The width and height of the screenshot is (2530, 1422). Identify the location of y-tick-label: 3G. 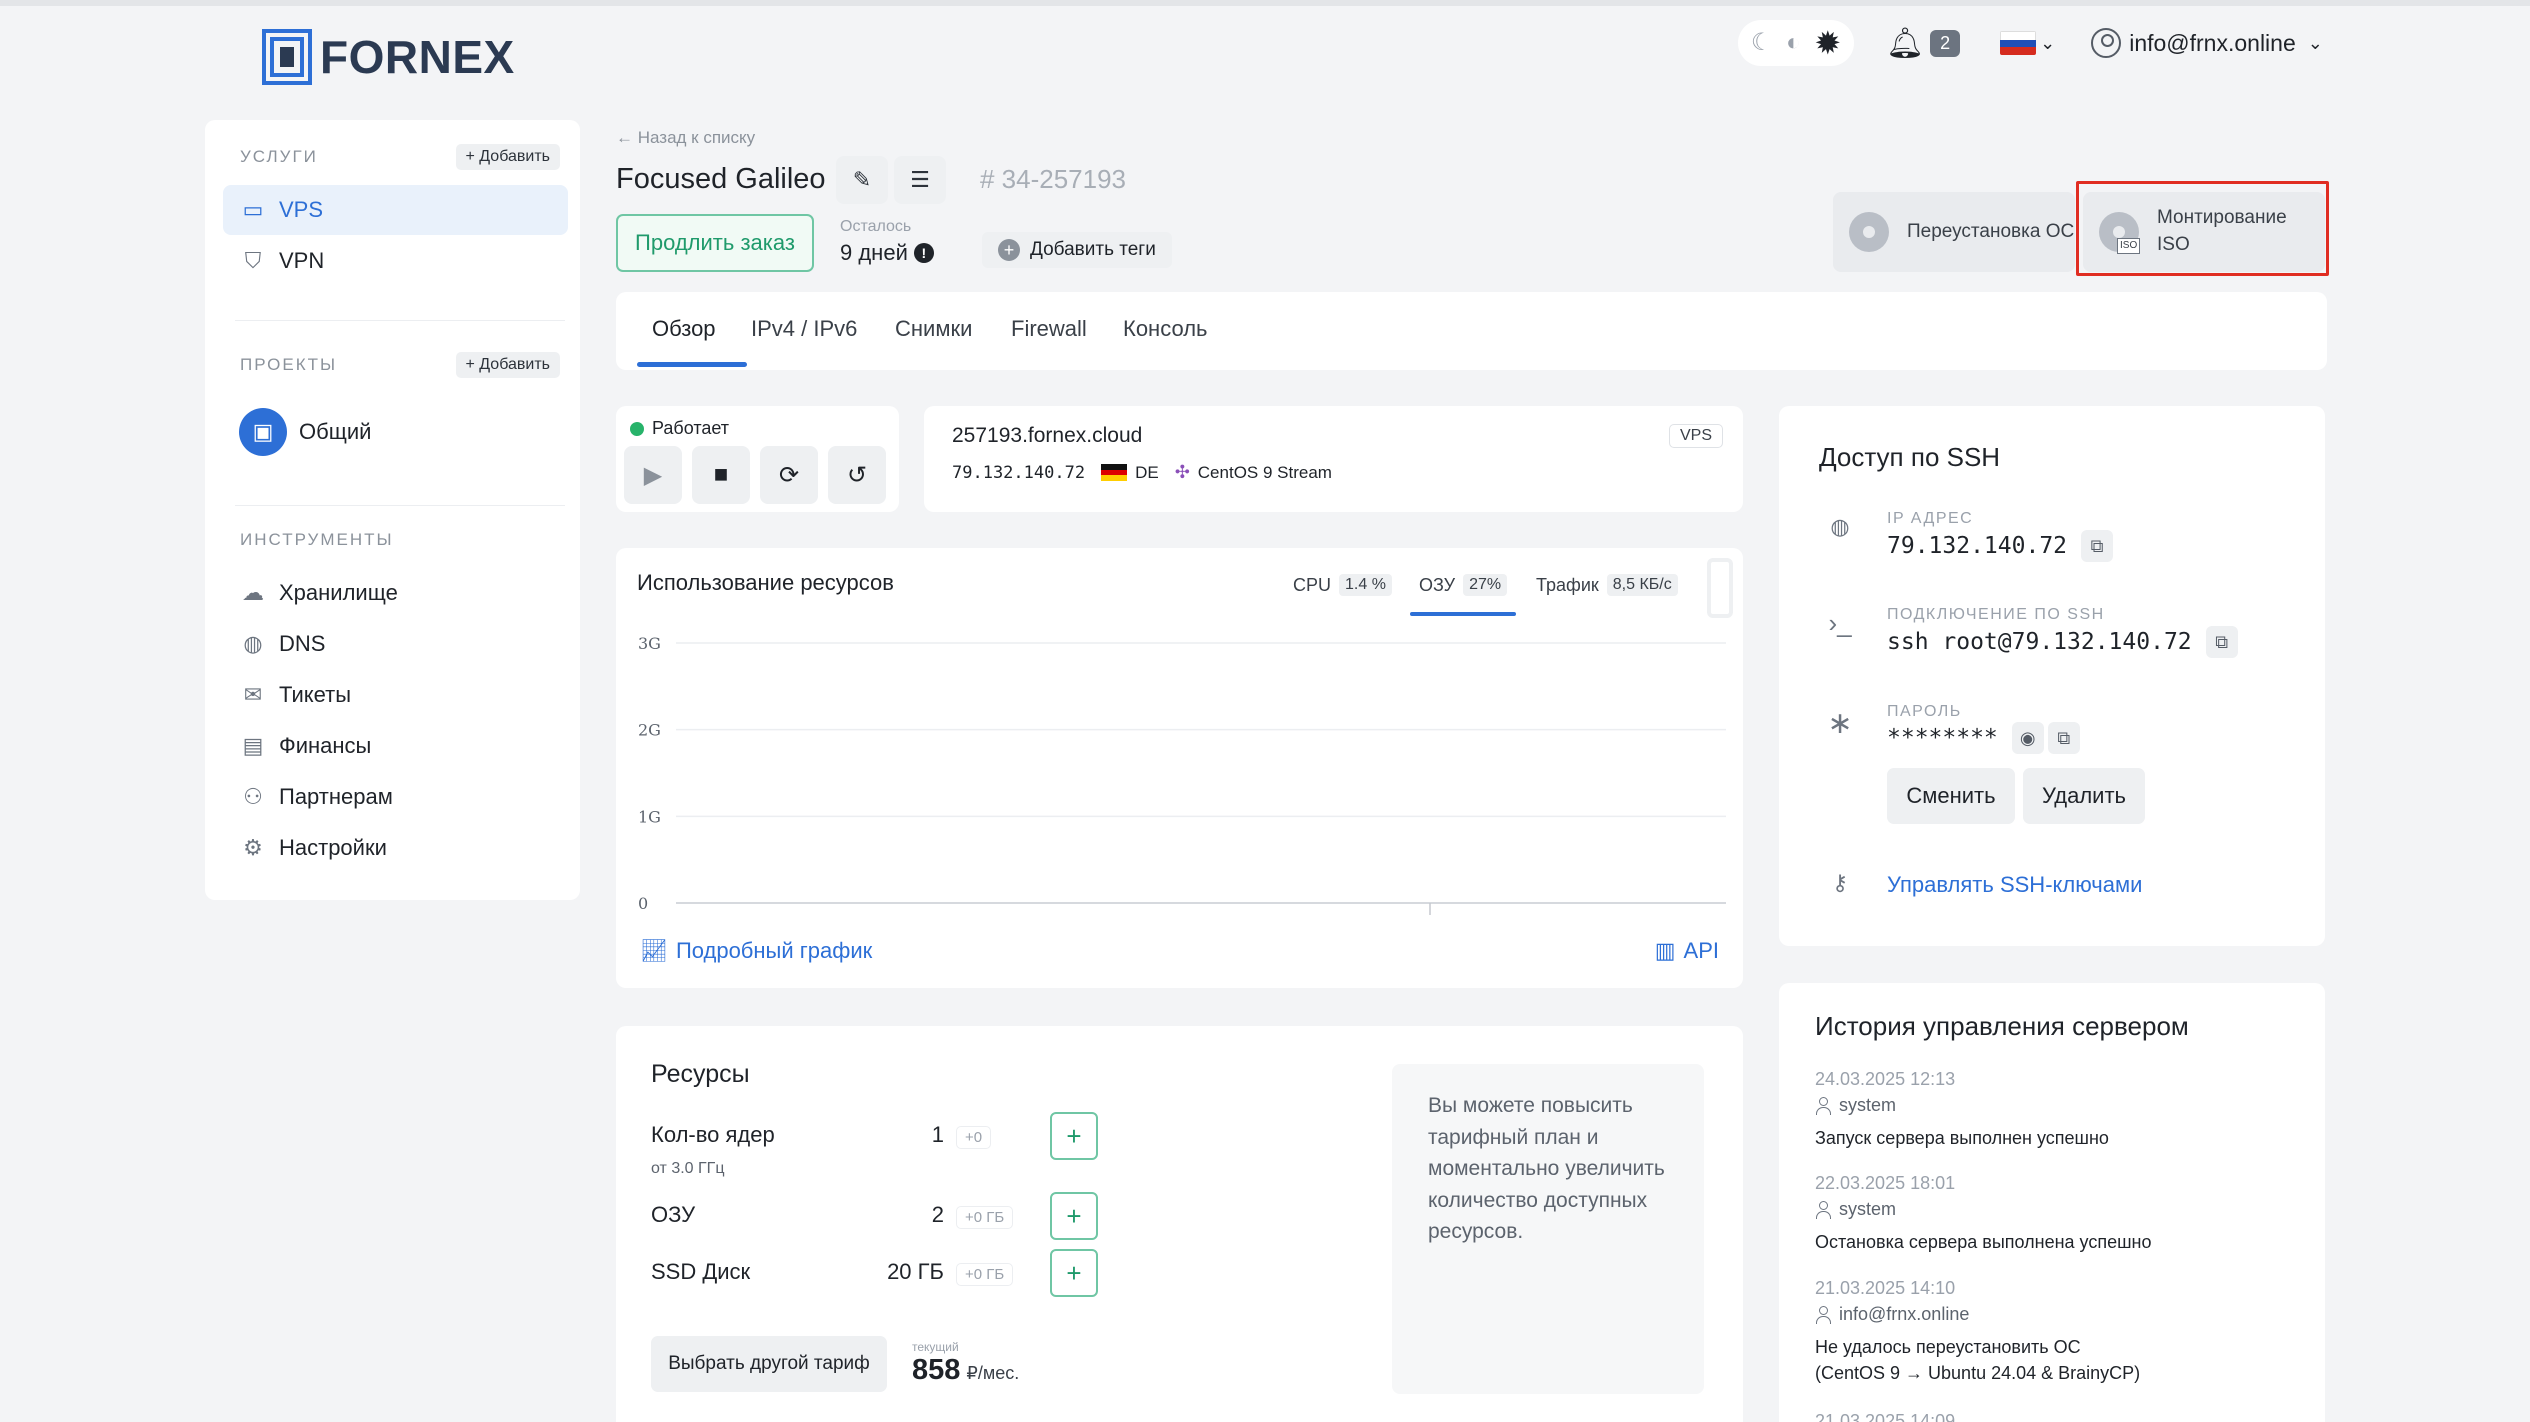
(649, 643).